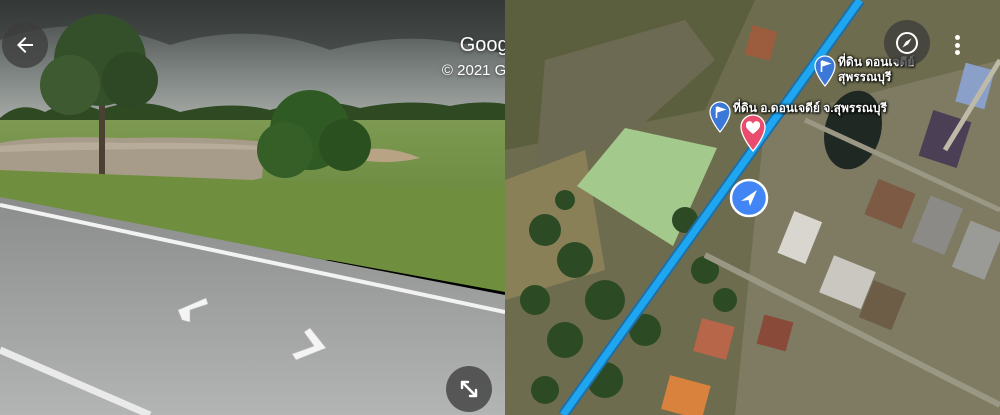 This screenshot has height=415, width=1000. I want to click on fullscreen-button, so click(469, 389).